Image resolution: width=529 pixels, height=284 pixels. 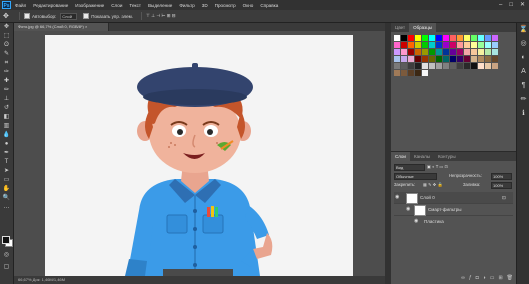 What do you see at coordinates (6, 45) in the screenshot?
I see `lasso-tool-icon: ʘ` at bounding box center [6, 45].